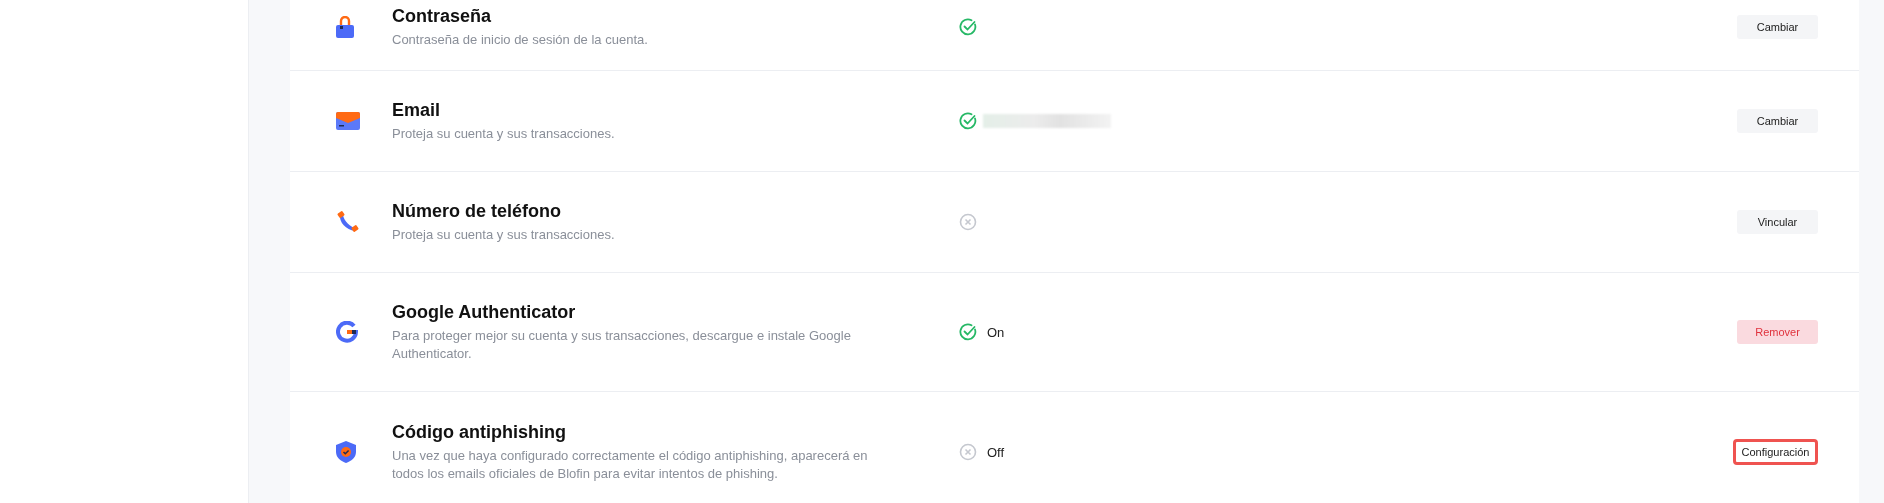 The height and width of the screenshot is (503, 1884). What do you see at coordinates (1777, 222) in the screenshot?
I see `action-button: Vincular` at bounding box center [1777, 222].